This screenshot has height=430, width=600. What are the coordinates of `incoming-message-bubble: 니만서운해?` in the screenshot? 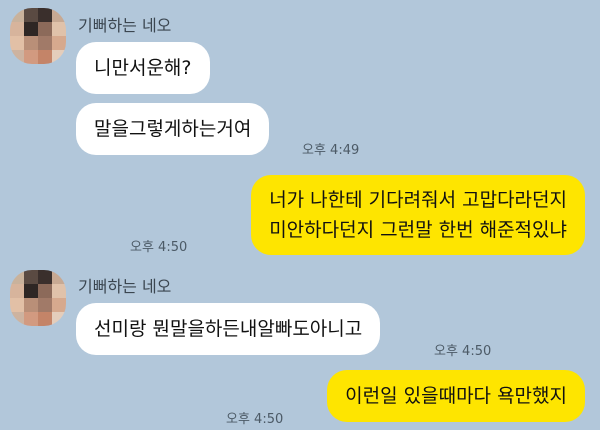 It's located at (143, 68).